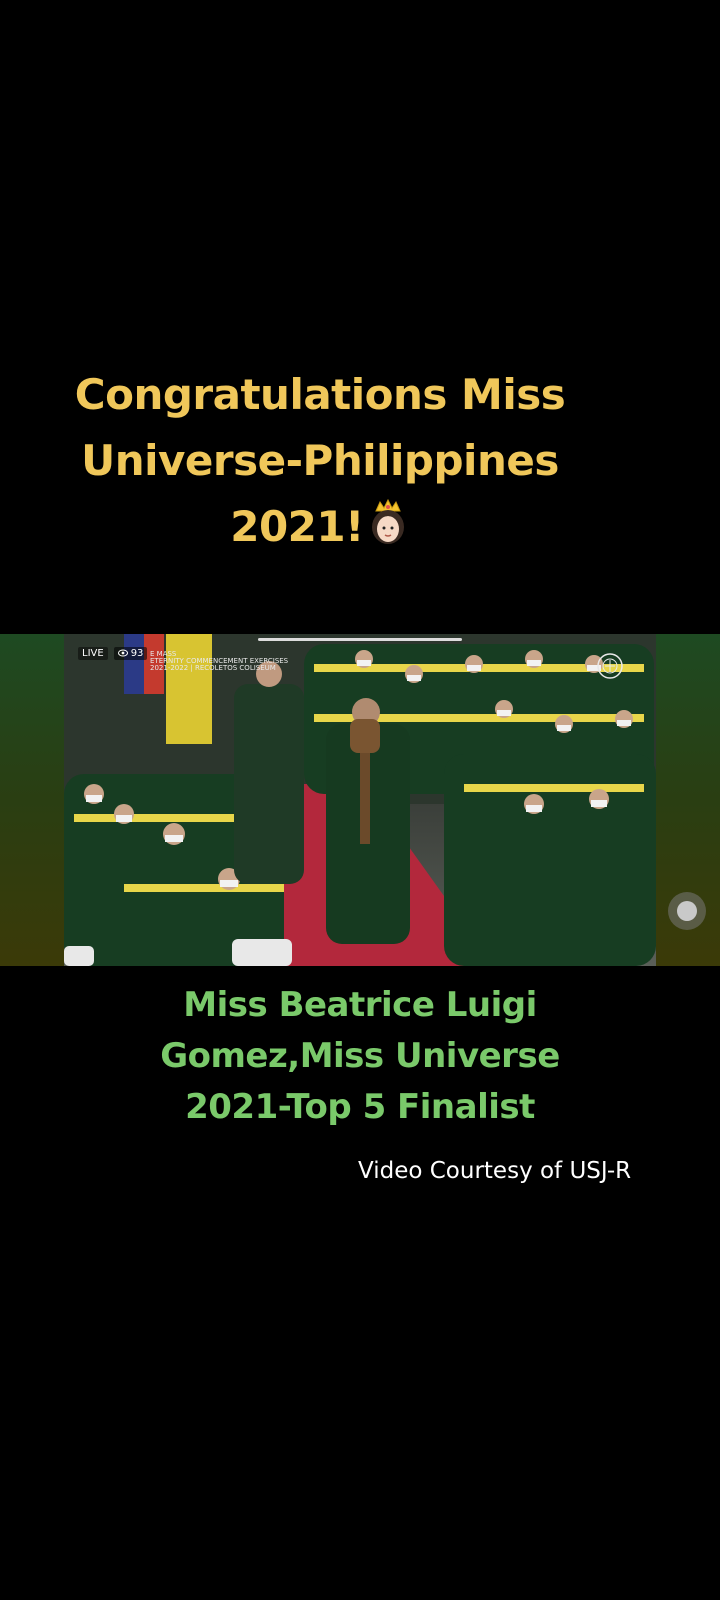  Describe the element at coordinates (687, 911) in the screenshot. I see `floating-assistive-button` at that location.